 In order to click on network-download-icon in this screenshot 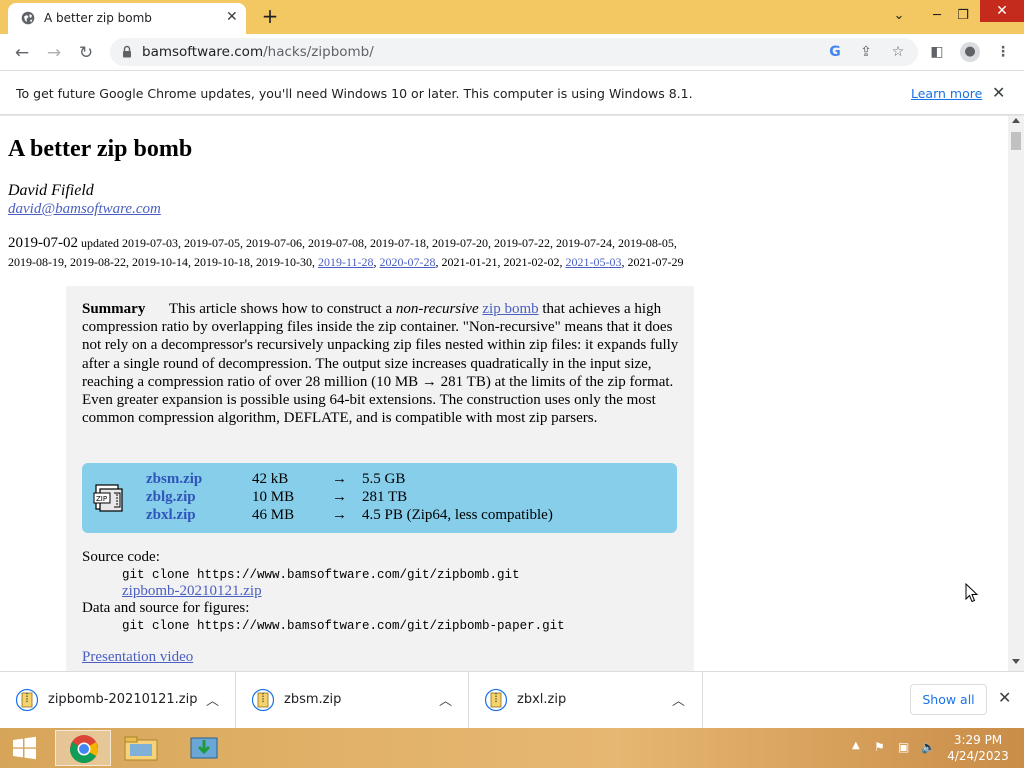, I will do `click(204, 748)`.